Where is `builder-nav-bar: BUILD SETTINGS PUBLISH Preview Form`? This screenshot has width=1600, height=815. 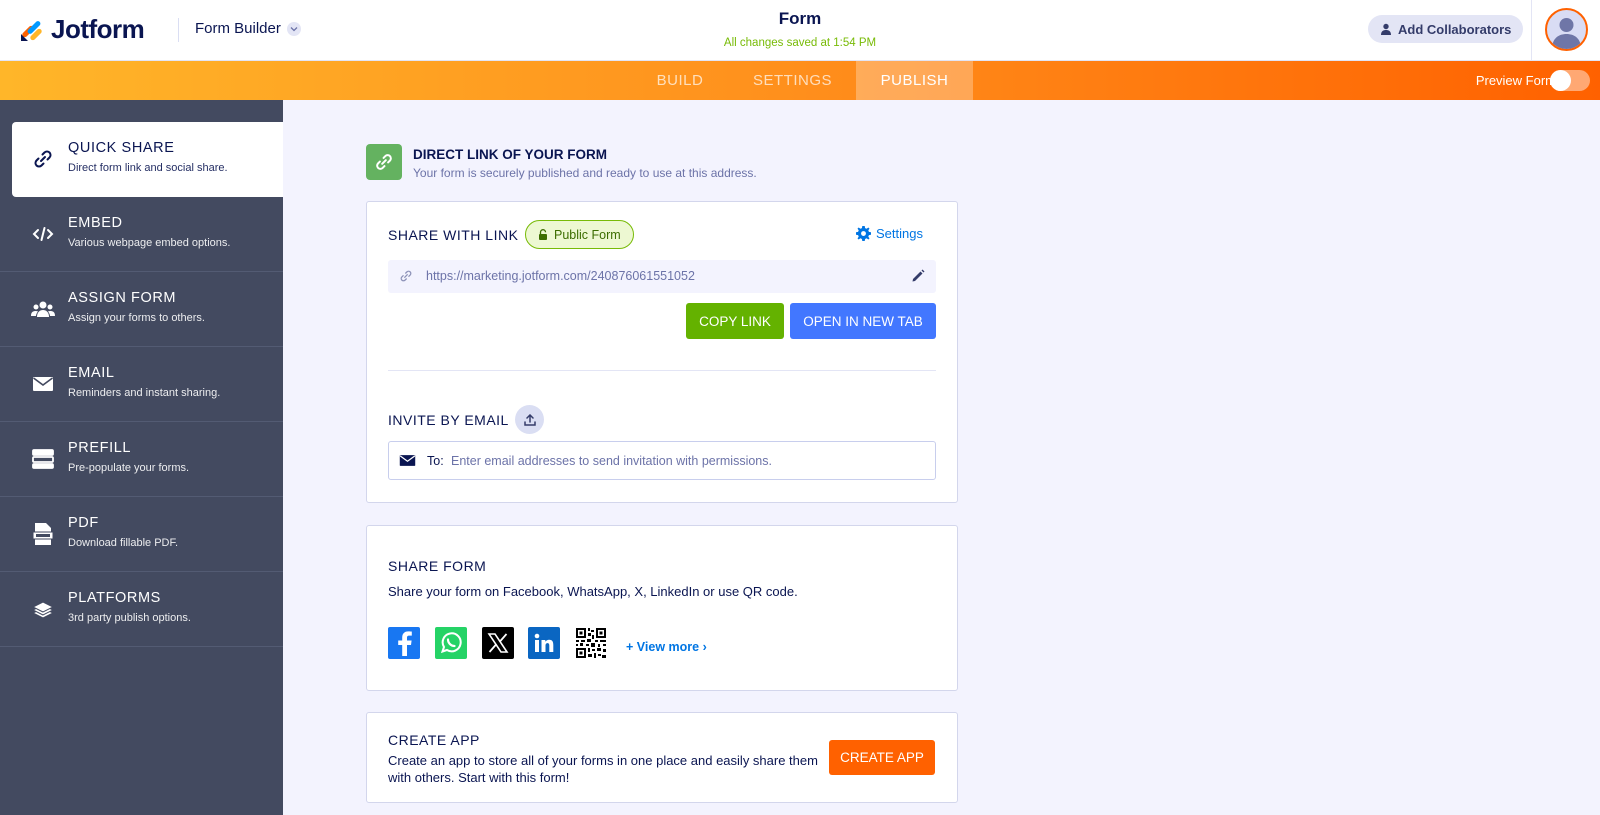
builder-nav-bar: BUILD SETTINGS PUBLISH Preview Form is located at coordinates (800, 80).